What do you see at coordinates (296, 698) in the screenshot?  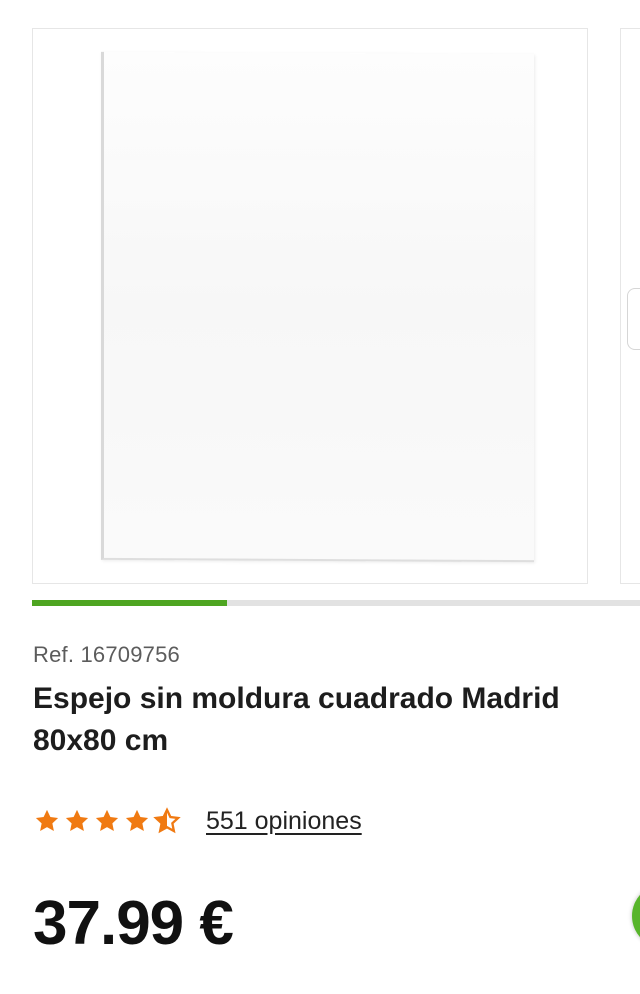 I see `product-title-line-1: Espejo sin moldura cuadrado Madrid` at bounding box center [296, 698].